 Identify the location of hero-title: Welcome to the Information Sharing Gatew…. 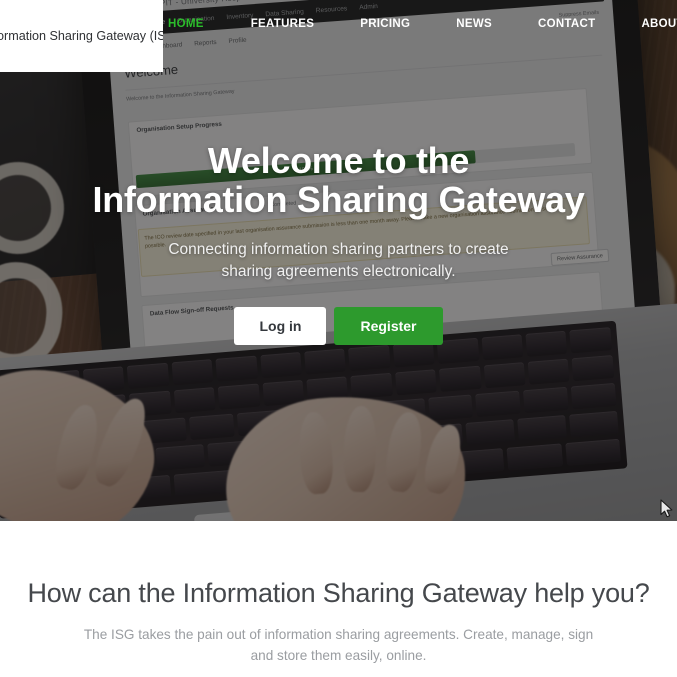
(338, 180).